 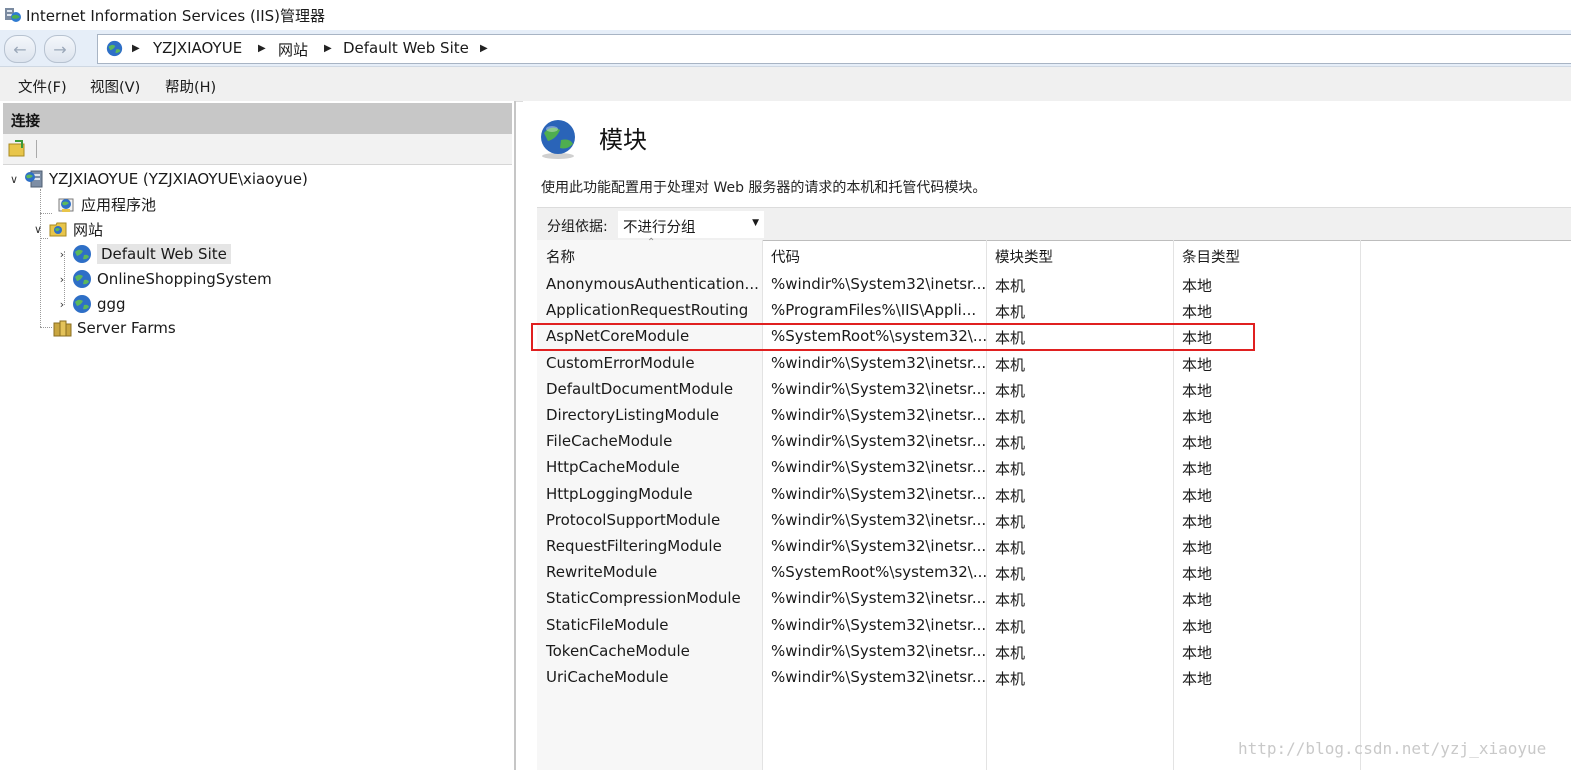 I want to click on server-icon, so click(x=34, y=179).